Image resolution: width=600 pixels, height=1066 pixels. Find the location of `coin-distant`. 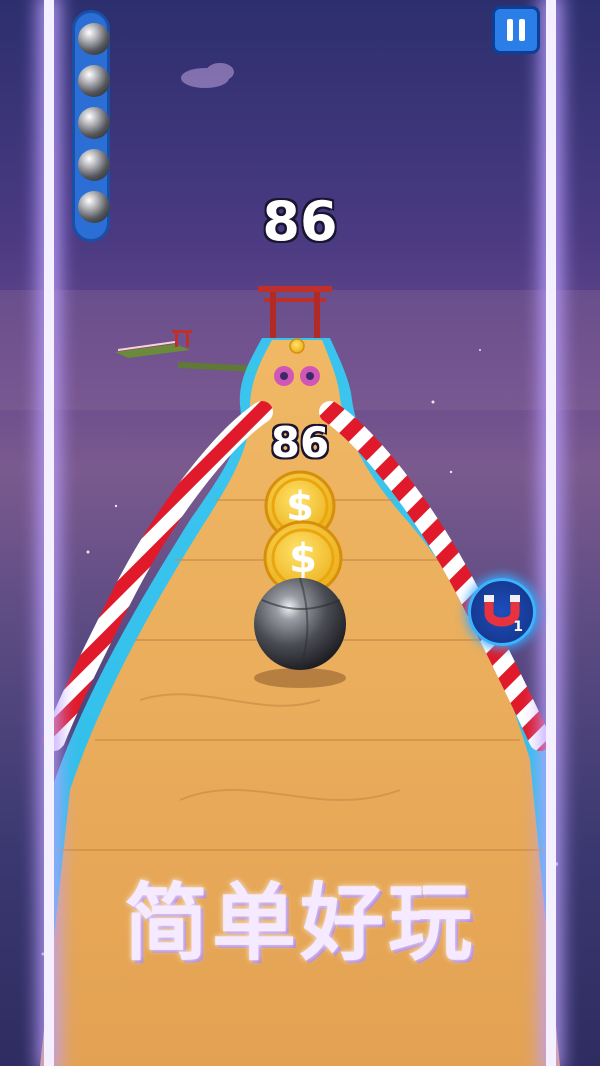

coin-distant is located at coordinates (297, 346).